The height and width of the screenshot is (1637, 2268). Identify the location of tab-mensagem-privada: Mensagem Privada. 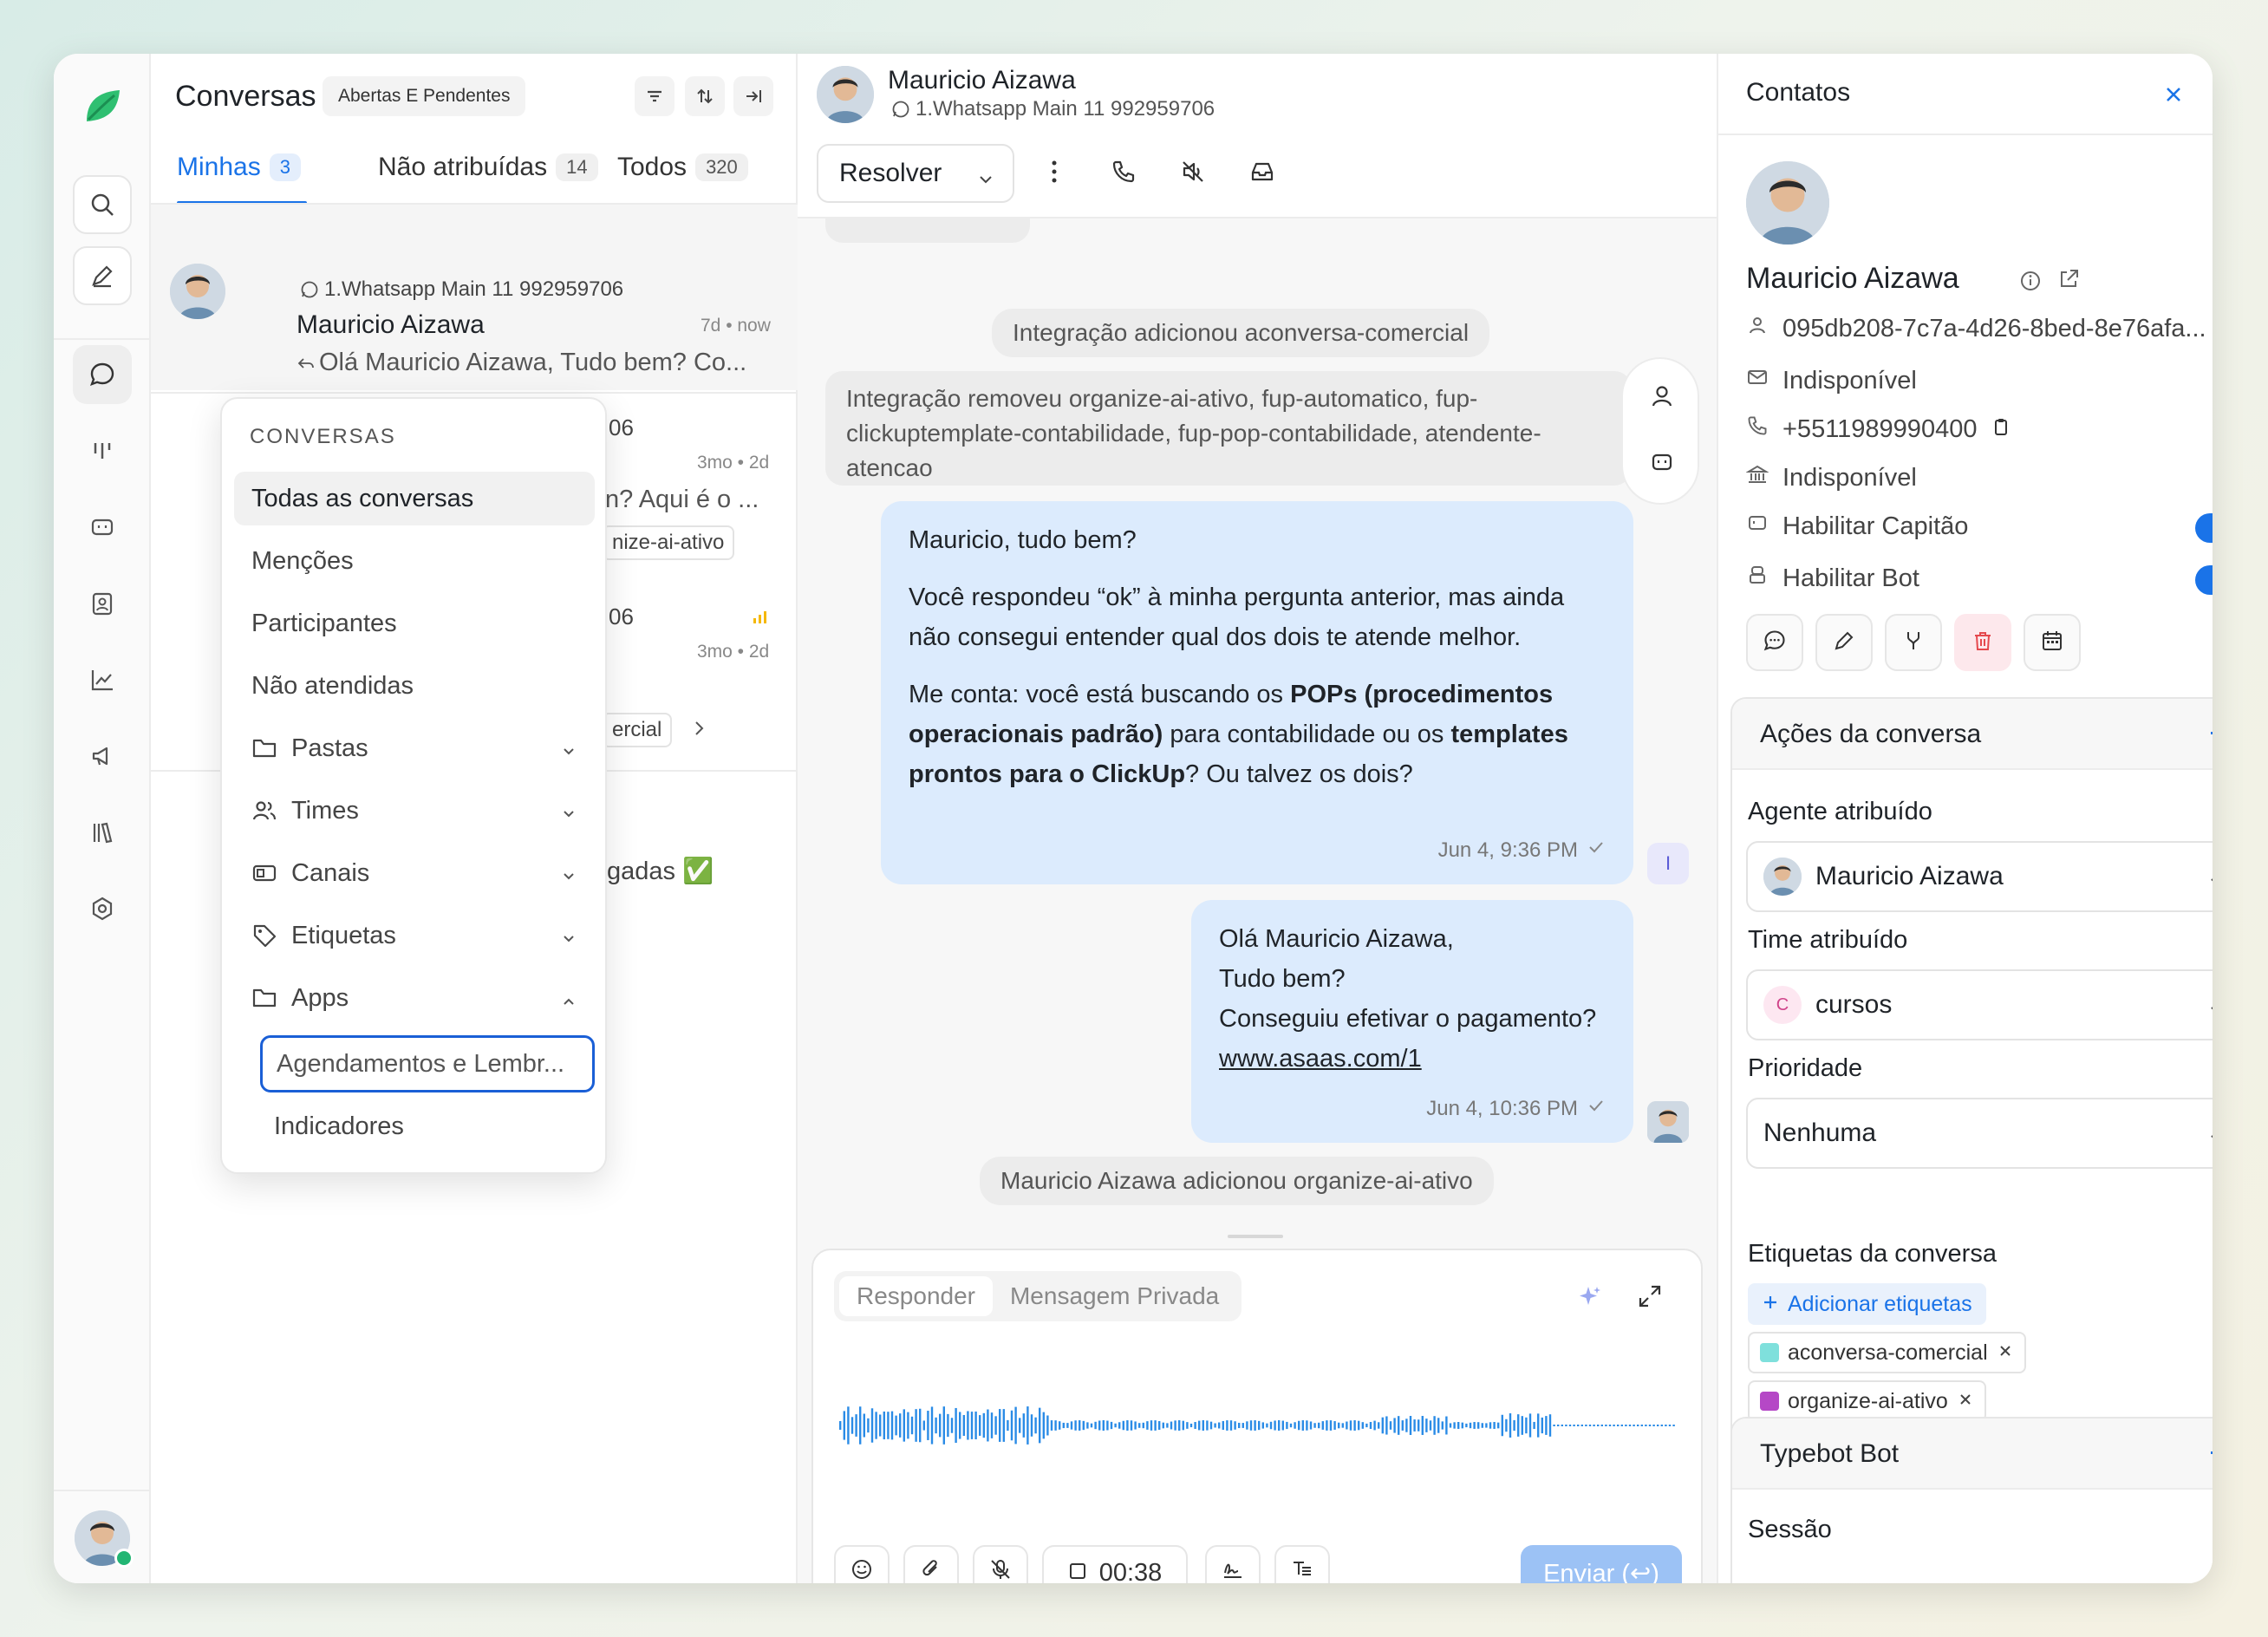
(1115, 1296).